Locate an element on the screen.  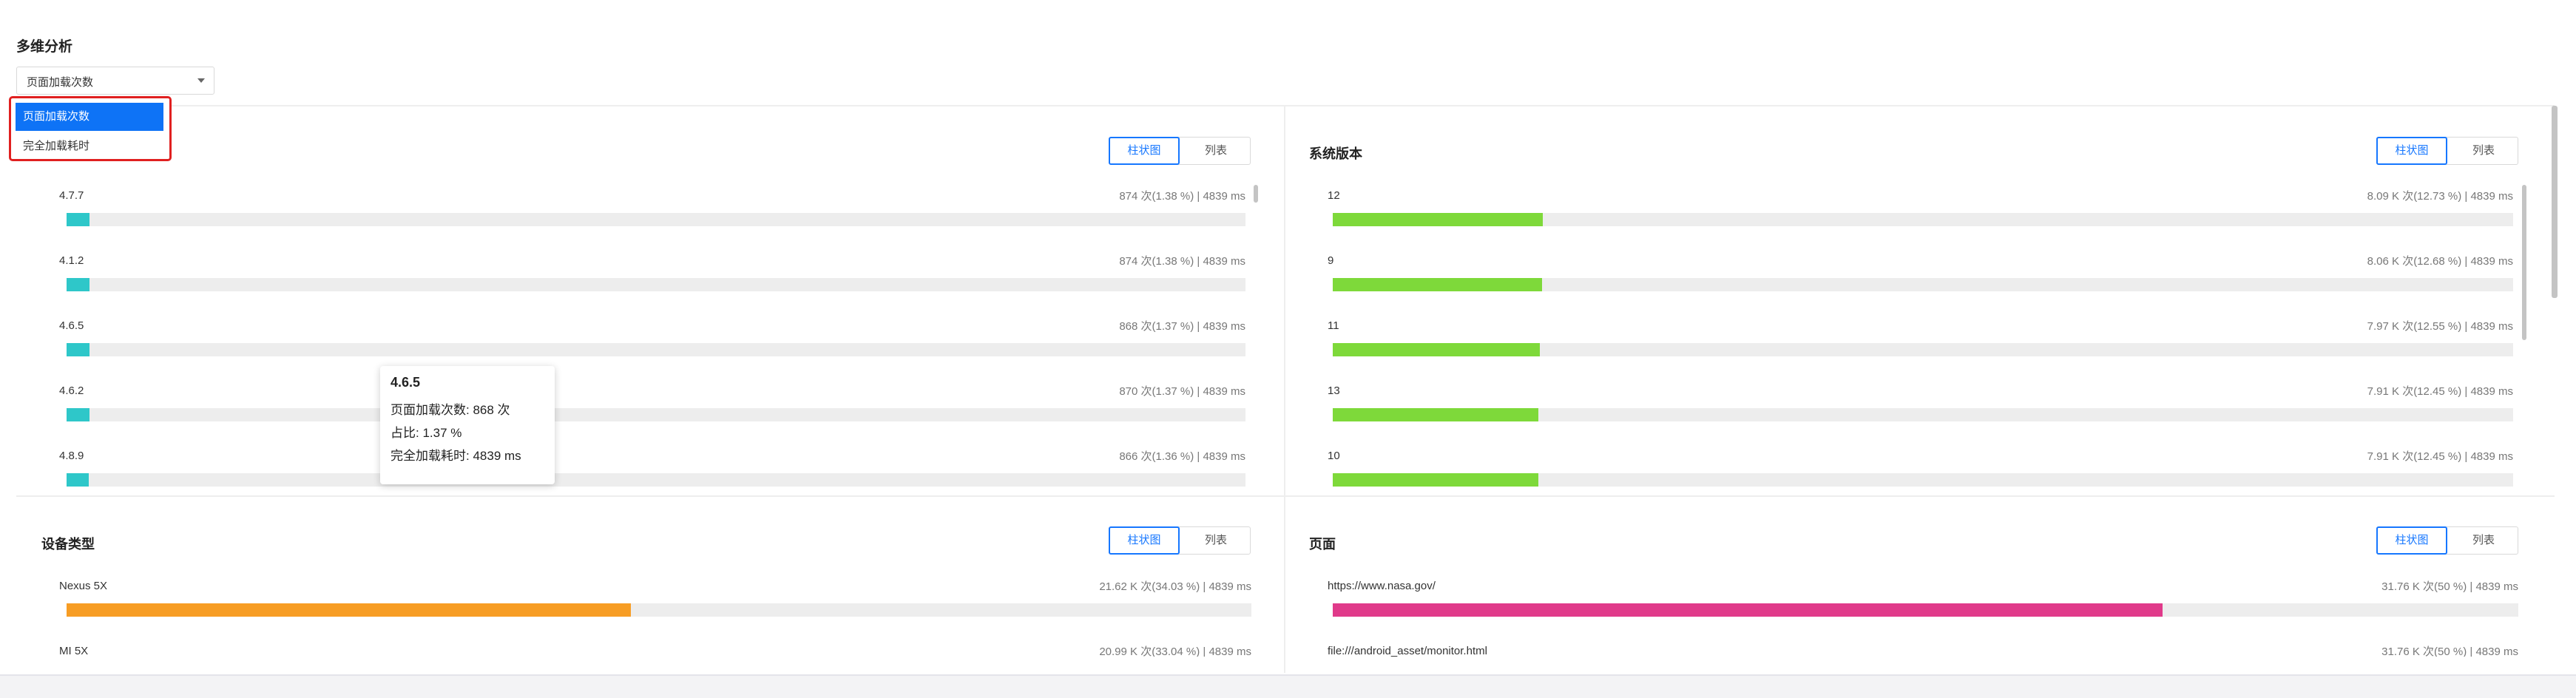
bar-label: file:///android_asset/monitor.html is located at coordinates (1407, 651).